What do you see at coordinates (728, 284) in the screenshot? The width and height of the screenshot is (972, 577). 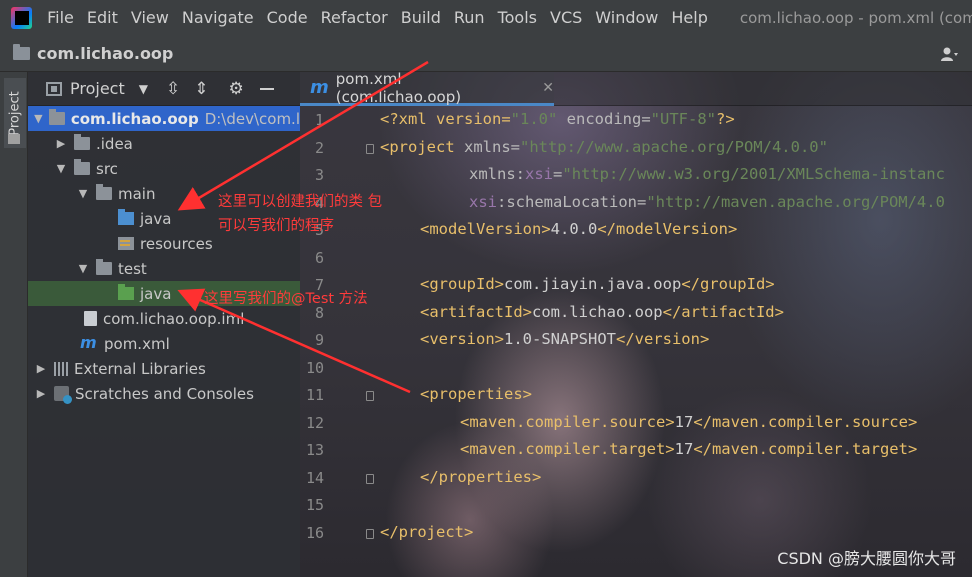 I see `code-token: </groupId>` at bounding box center [728, 284].